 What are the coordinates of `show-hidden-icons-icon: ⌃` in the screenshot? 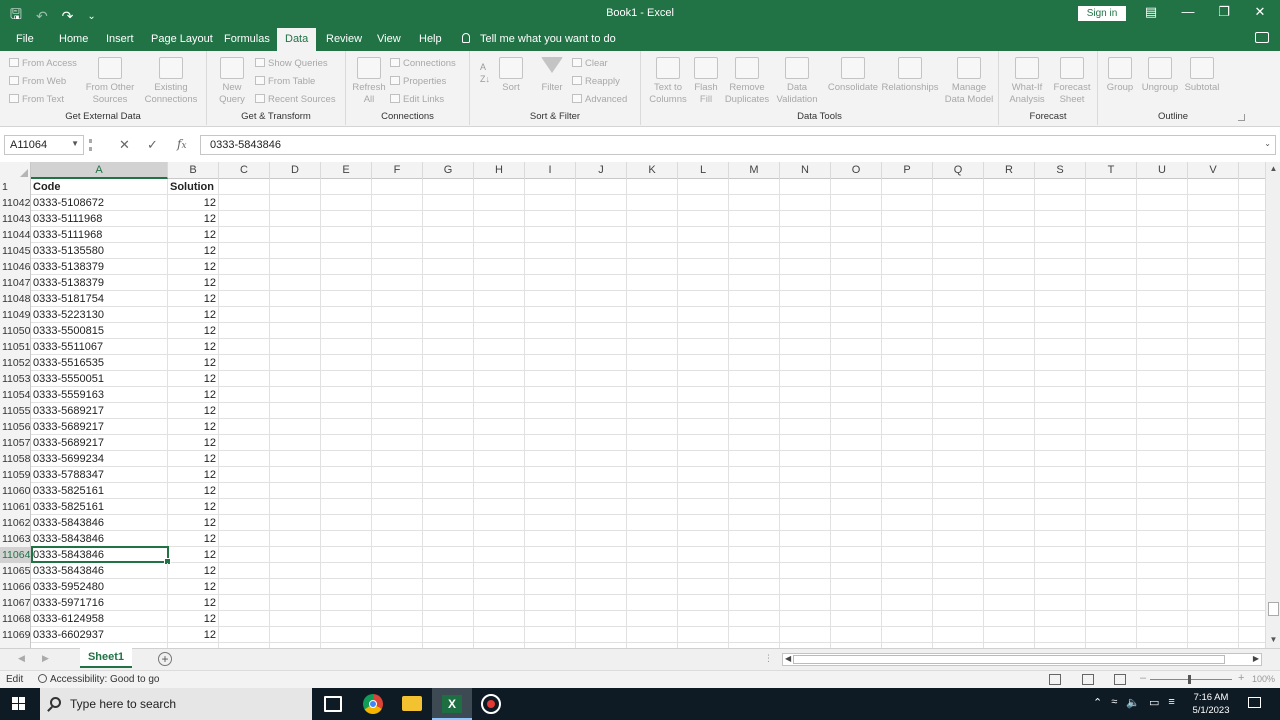 It's located at (1097, 702).